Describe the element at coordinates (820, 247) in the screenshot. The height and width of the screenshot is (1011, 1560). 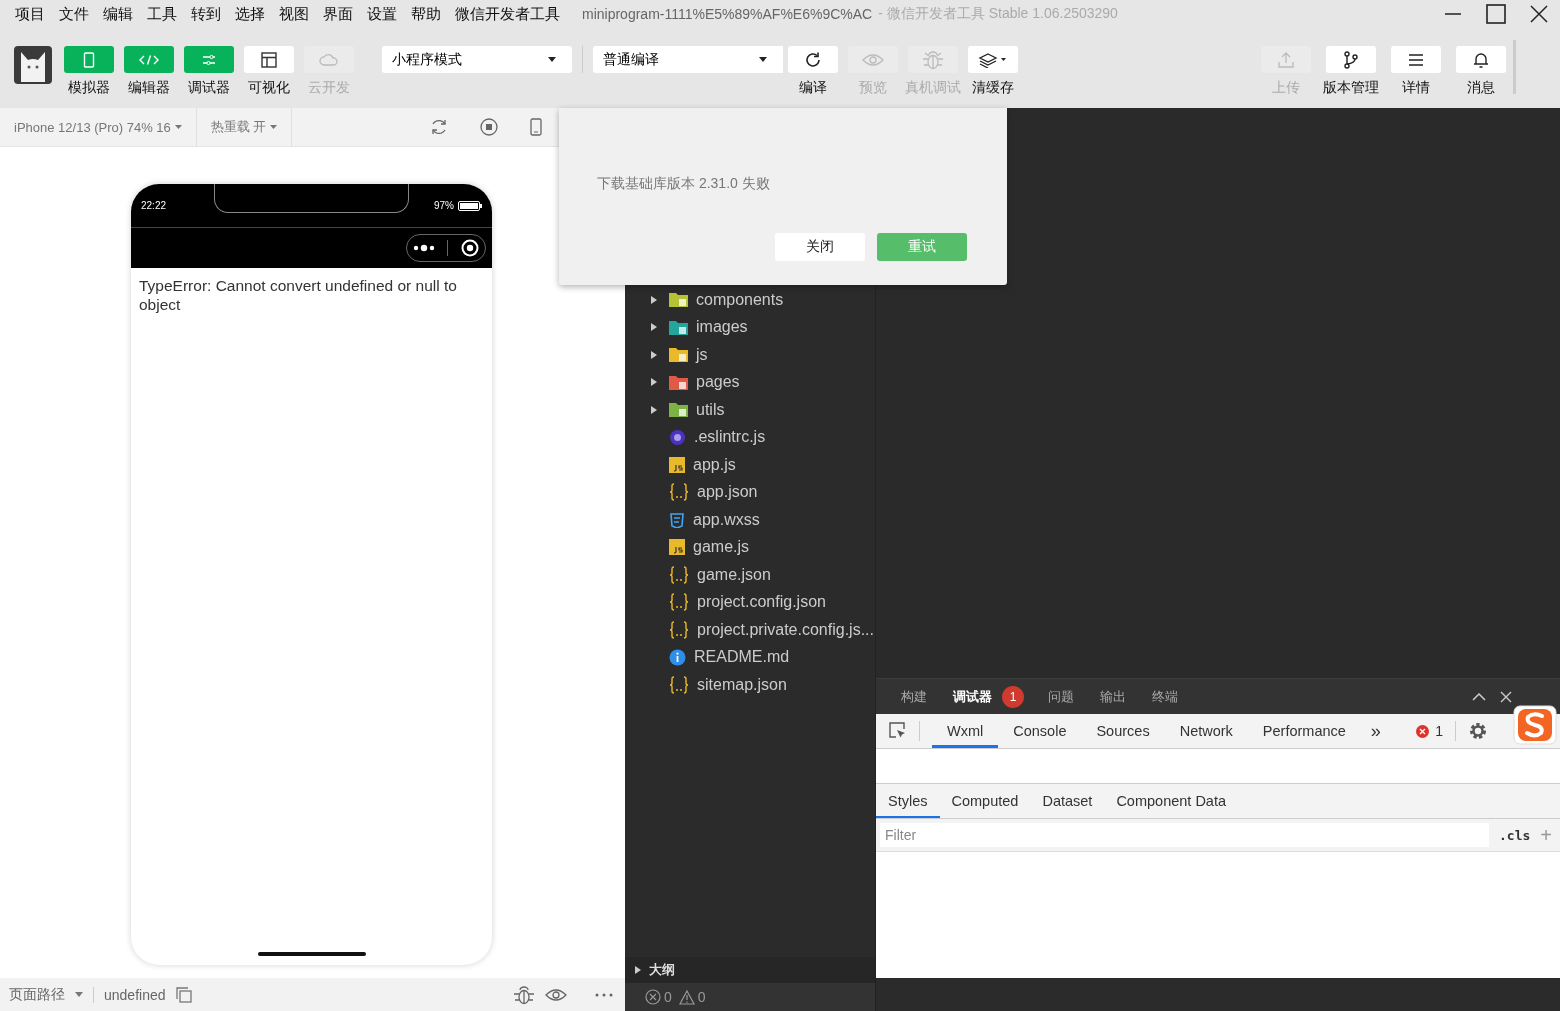
I see `close-button: 关闭` at that location.